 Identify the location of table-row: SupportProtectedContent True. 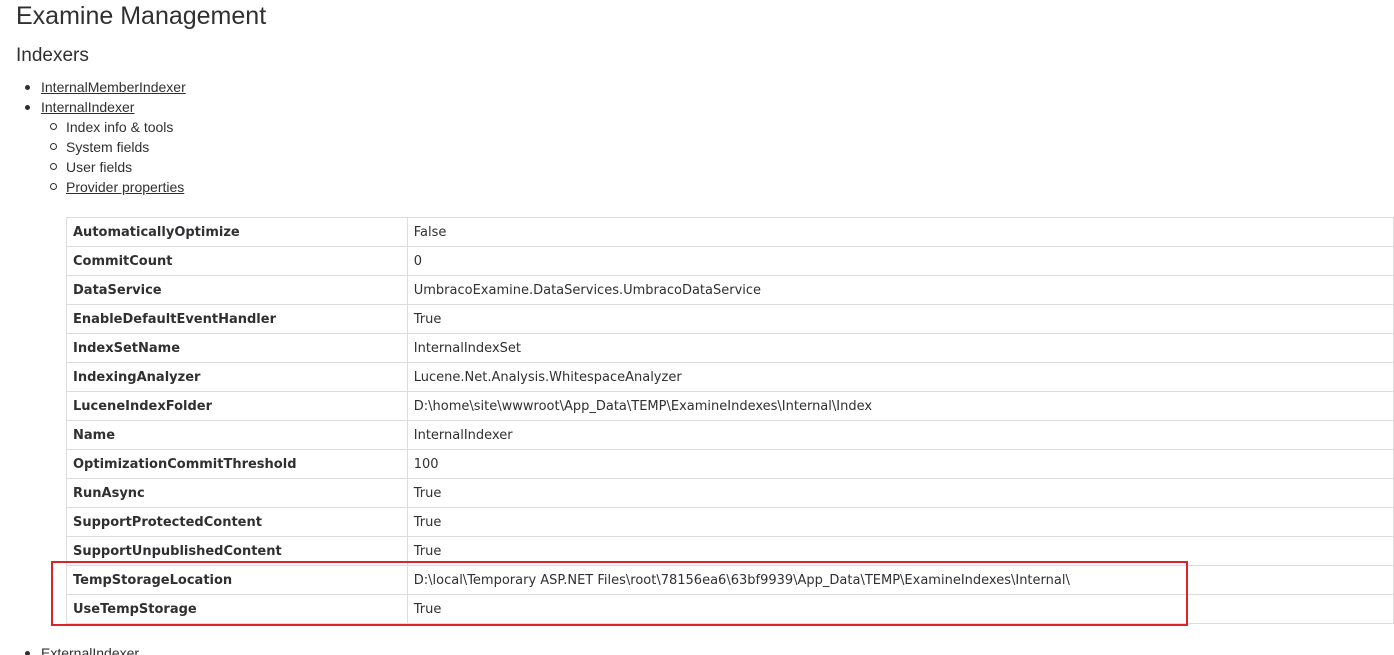
(730, 522).